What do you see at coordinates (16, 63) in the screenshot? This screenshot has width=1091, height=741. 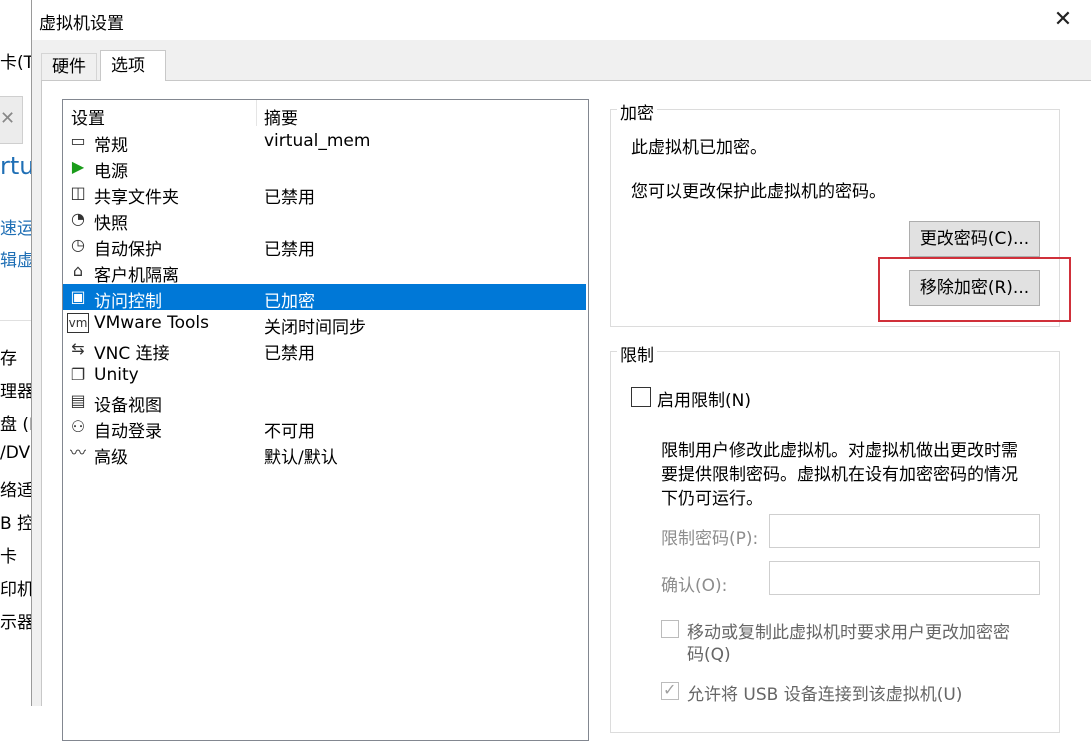 I see `bg-menu-text: 卡(T)` at bounding box center [16, 63].